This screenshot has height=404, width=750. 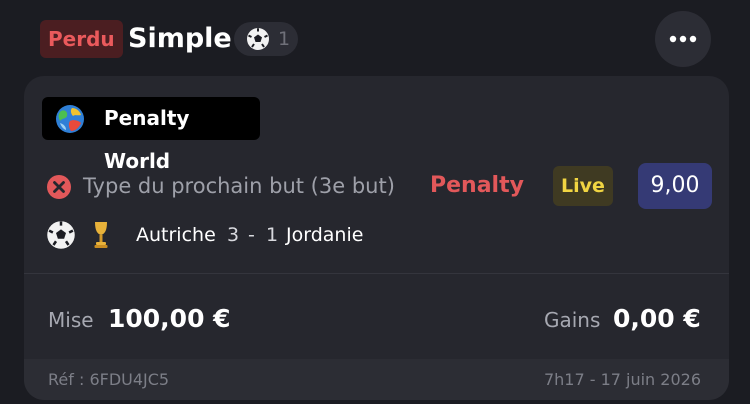 I want to click on away-score: 1, so click(x=272, y=235).